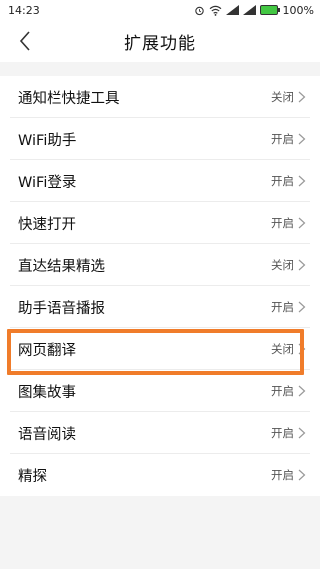  I want to click on setting-row-wifi-login: WiFi登录 开启, so click(160, 181).